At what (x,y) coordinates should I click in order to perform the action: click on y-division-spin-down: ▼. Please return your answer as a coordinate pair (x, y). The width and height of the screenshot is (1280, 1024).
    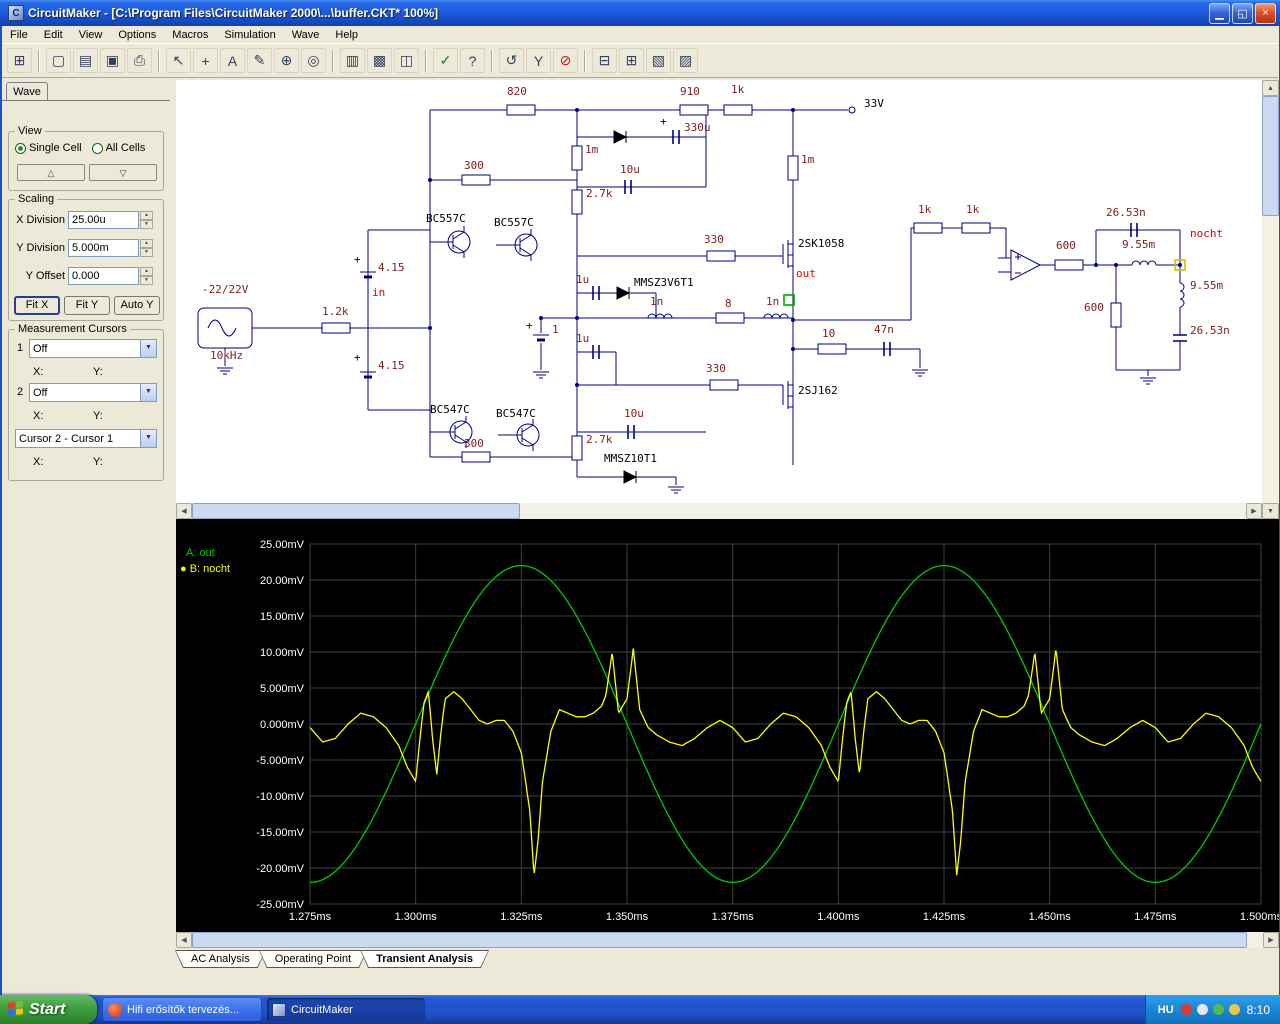
    Looking at the image, I should click on (146, 252).